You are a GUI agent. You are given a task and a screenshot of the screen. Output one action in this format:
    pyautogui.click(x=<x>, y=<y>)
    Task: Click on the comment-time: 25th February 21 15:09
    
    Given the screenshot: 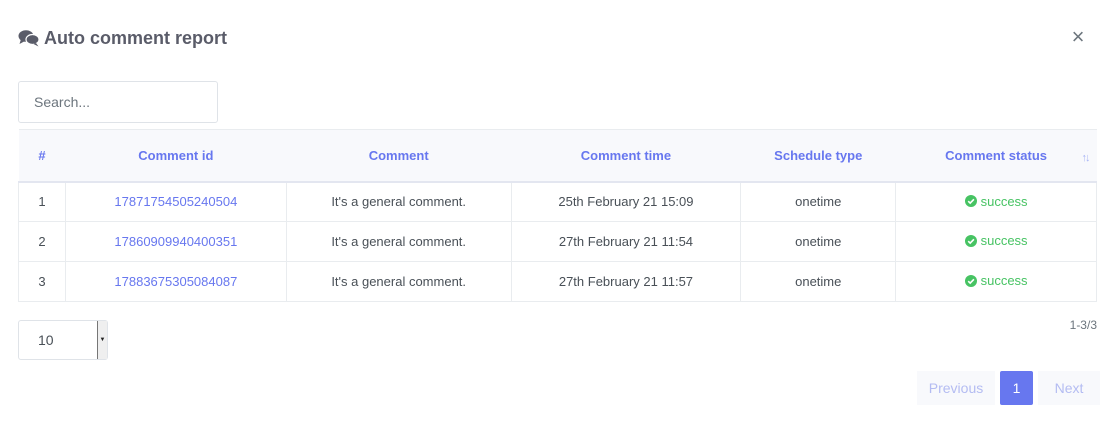 What is the action you would take?
    pyautogui.click(x=626, y=201)
    